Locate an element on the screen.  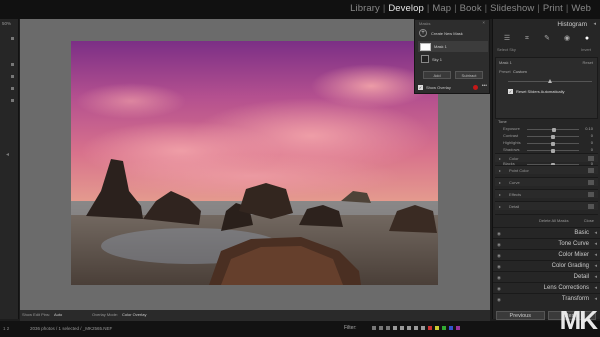
panel-detail: ◉ Detail ◂ is located at coordinates (546, 276).